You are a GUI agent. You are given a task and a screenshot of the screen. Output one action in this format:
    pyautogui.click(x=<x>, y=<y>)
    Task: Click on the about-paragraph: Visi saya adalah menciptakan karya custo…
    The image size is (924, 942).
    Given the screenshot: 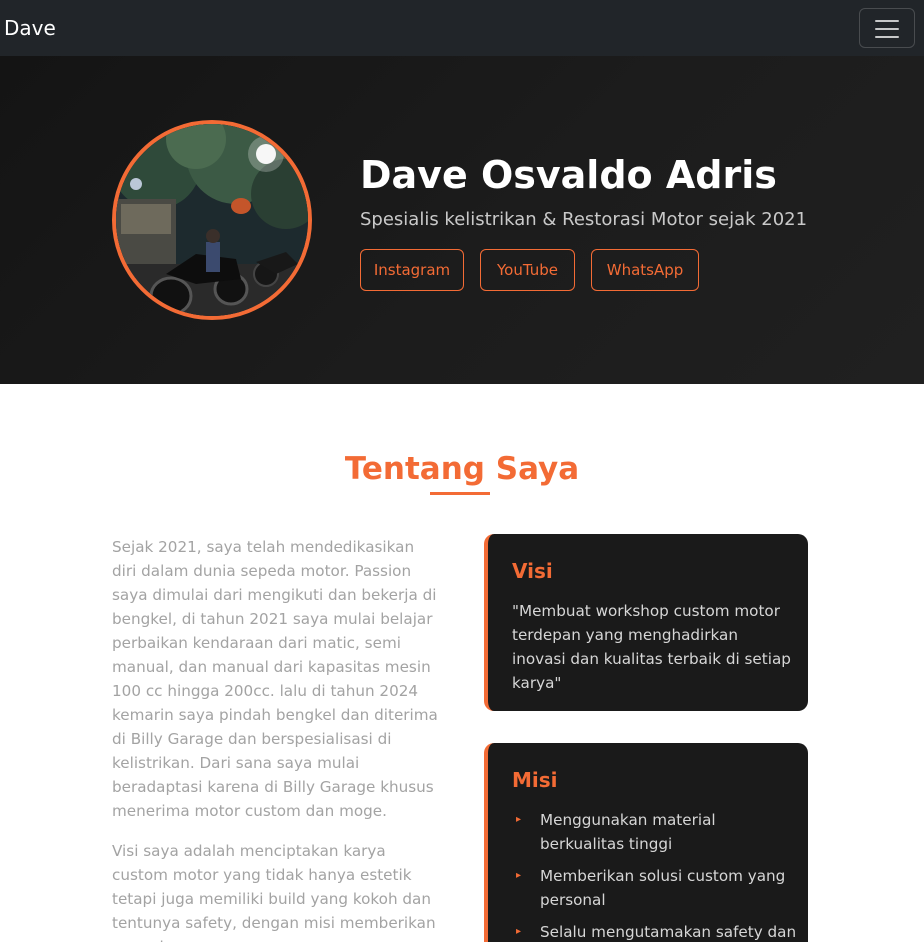 What is the action you would take?
    pyautogui.click(x=274, y=892)
    